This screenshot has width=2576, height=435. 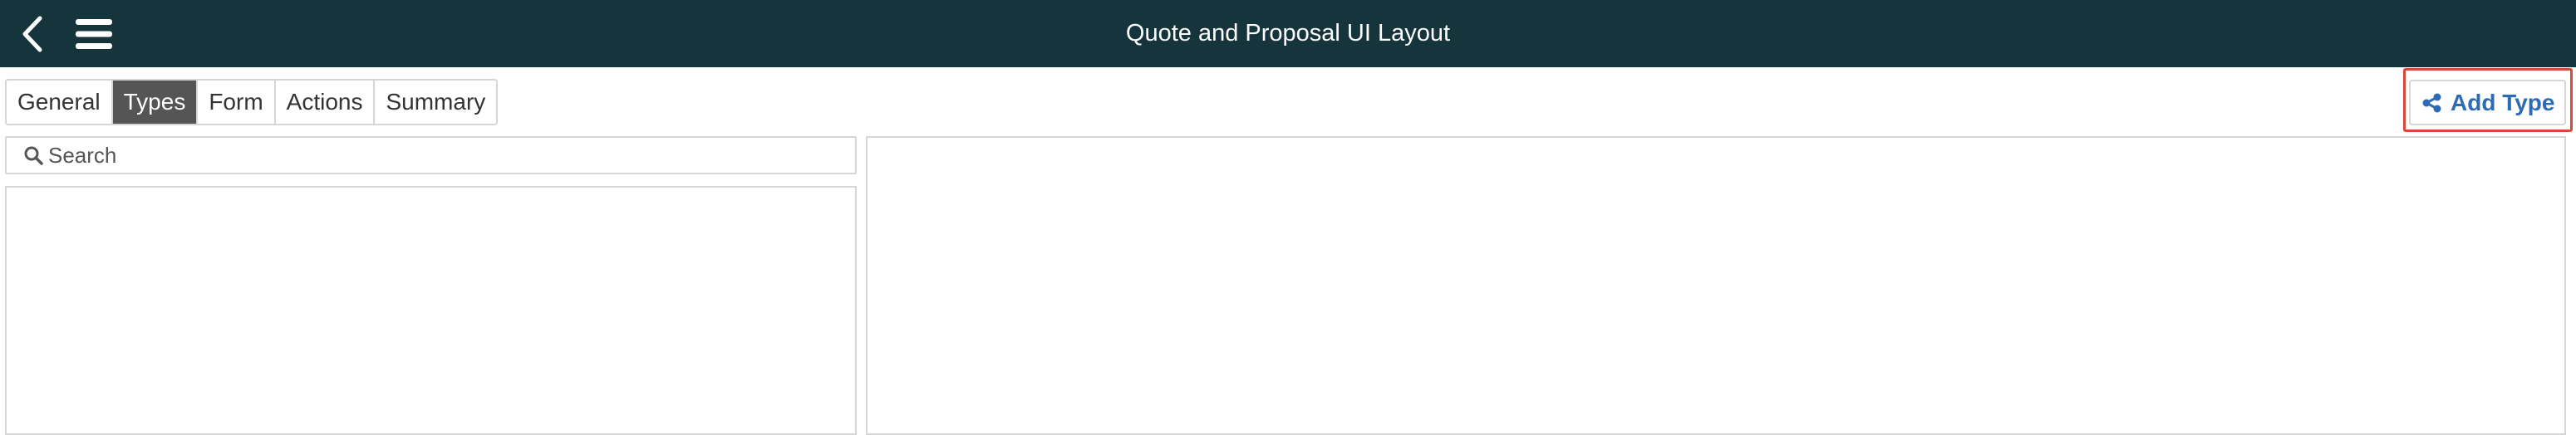 What do you see at coordinates (2431, 102) in the screenshot?
I see `share-nodes-icon` at bounding box center [2431, 102].